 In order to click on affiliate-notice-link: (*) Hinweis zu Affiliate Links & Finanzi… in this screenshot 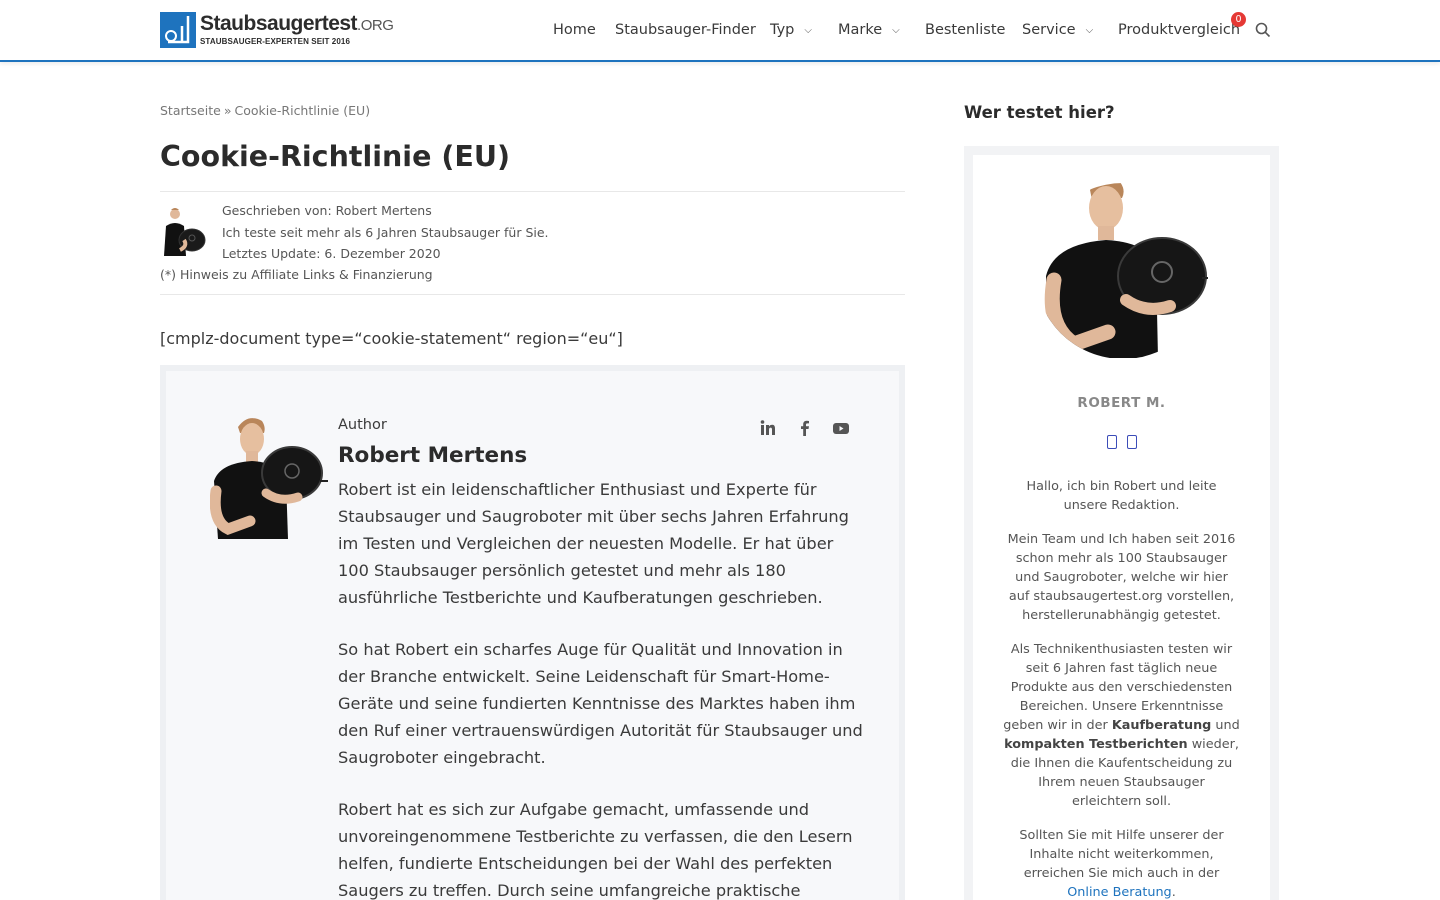, I will do `click(296, 274)`.